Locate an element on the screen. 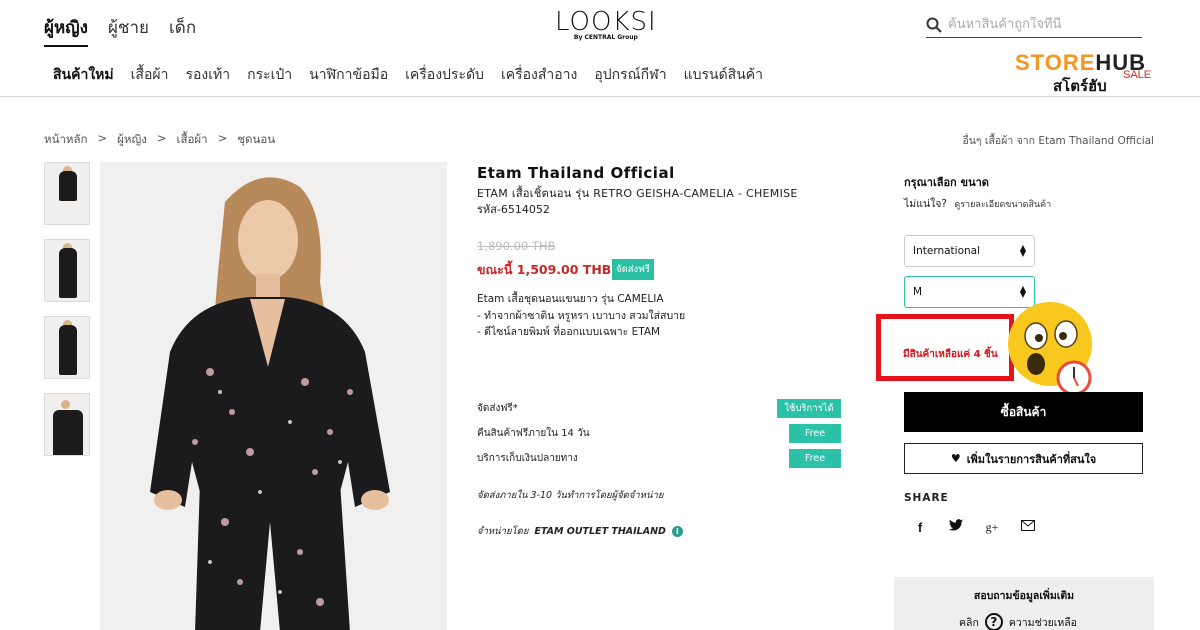 The height and width of the screenshot is (630, 1200). tab-kids: เด็ก is located at coordinates (182, 30).